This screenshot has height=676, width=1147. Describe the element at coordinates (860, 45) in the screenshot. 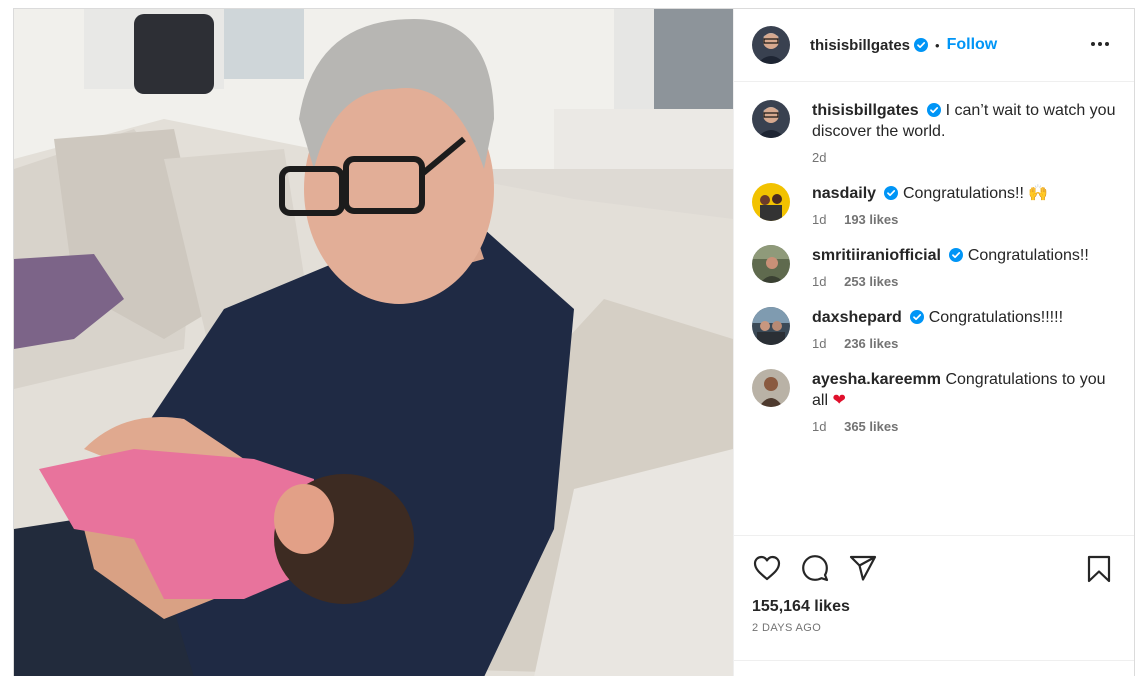

I see `author-username: thisisbillgates` at that location.